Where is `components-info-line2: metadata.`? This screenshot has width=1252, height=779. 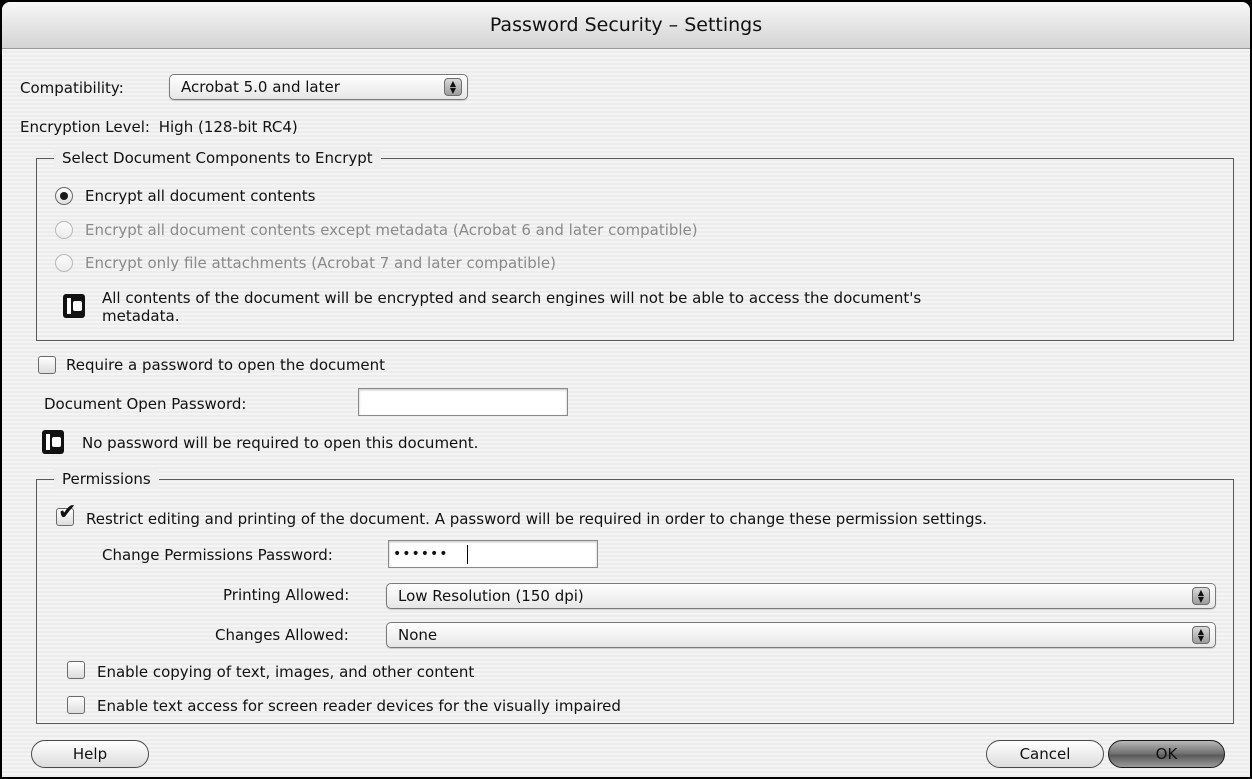
components-info-line2: metadata. is located at coordinates (141, 316).